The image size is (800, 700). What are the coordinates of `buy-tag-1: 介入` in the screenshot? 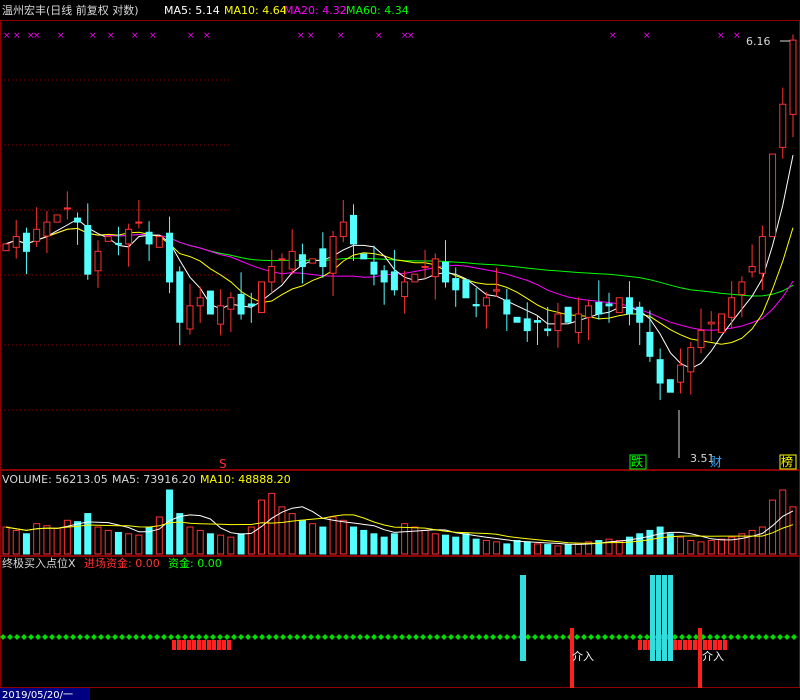 It's located at (583, 656).